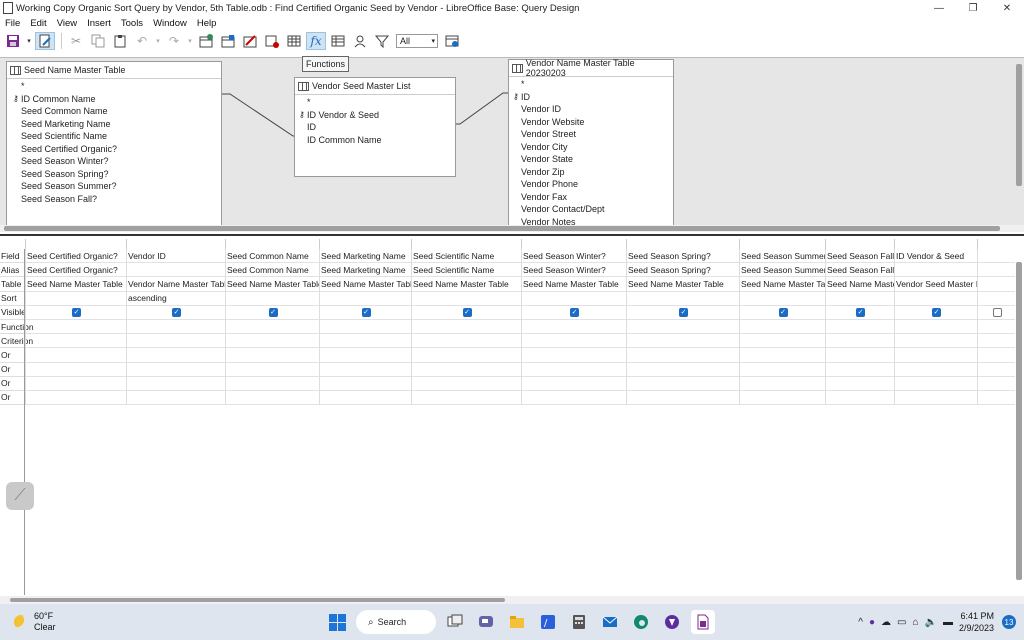  Describe the element at coordinates (116, 199) in the screenshot. I see `field-item: Seed Season Fall?` at that location.